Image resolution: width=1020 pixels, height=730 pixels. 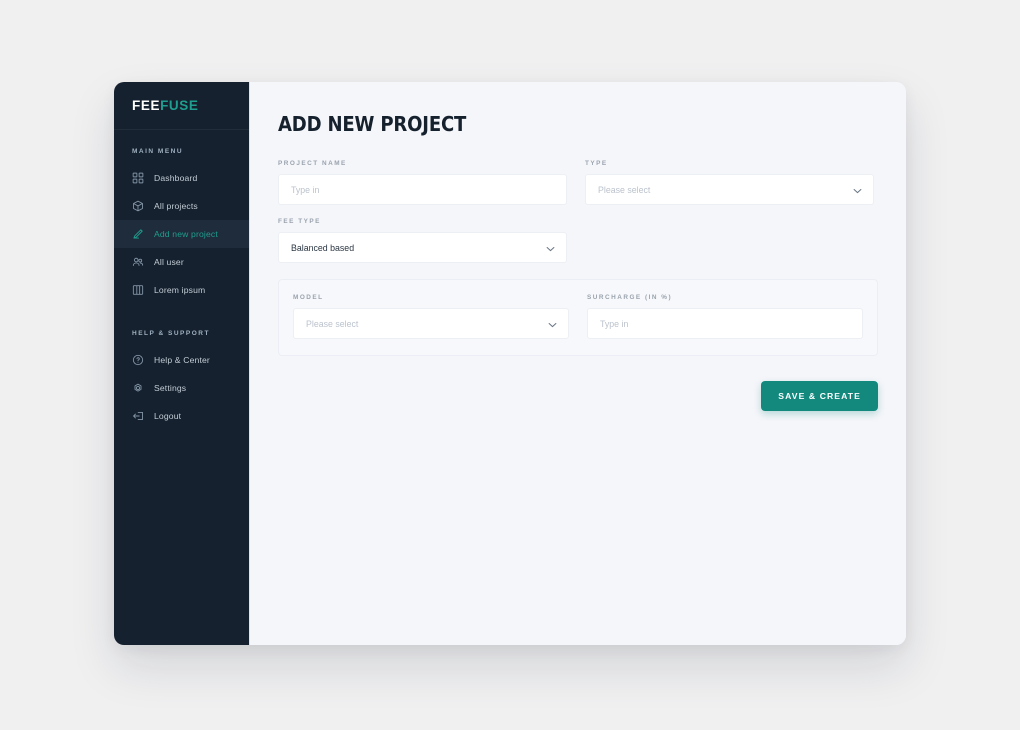 I want to click on sidebar-section-main-menu: MAIN MENU, so click(x=158, y=151).